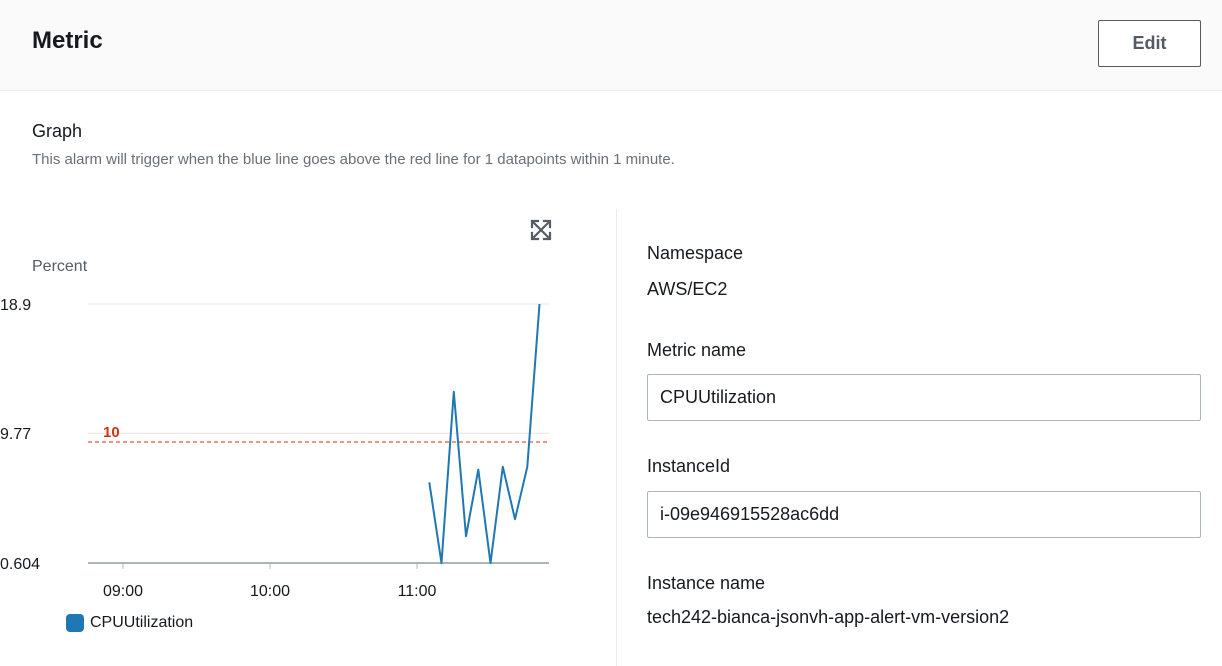  I want to click on panel-header: Metric Edit, so click(611, 45).